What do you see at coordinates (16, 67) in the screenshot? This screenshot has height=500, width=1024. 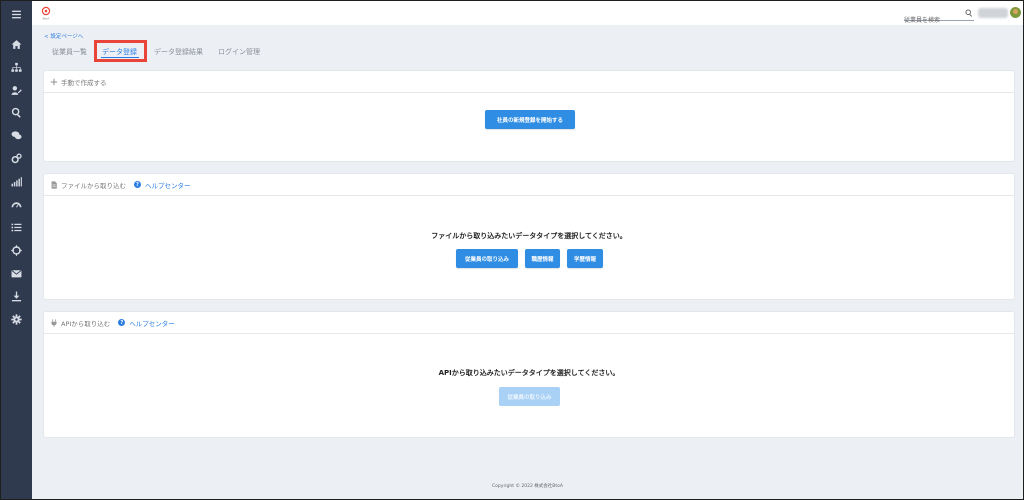 I see `org-chart-icon` at bounding box center [16, 67].